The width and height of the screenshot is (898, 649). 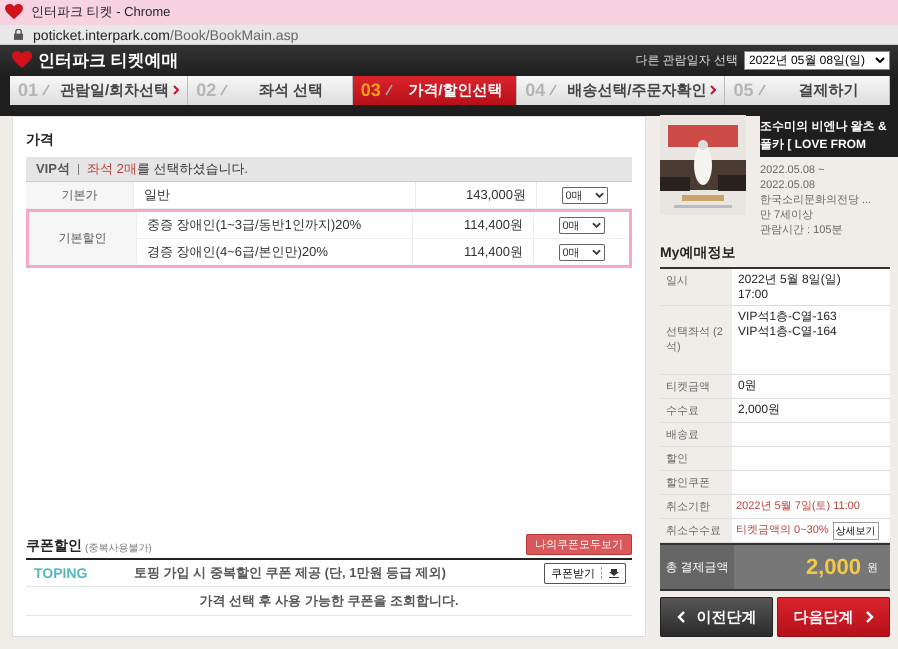 I want to click on price-type: 경증 장애인(4~6급/본인만)20%, so click(x=237, y=252).